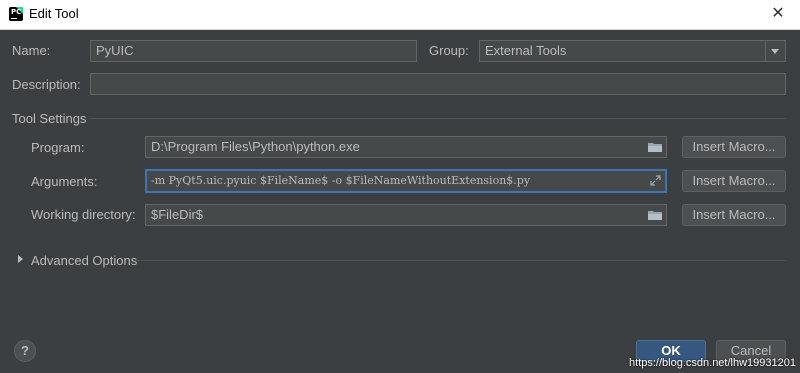 This screenshot has height=373, width=800. What do you see at coordinates (54, 13) in the screenshot?
I see `window-title: Edit Tool` at bounding box center [54, 13].